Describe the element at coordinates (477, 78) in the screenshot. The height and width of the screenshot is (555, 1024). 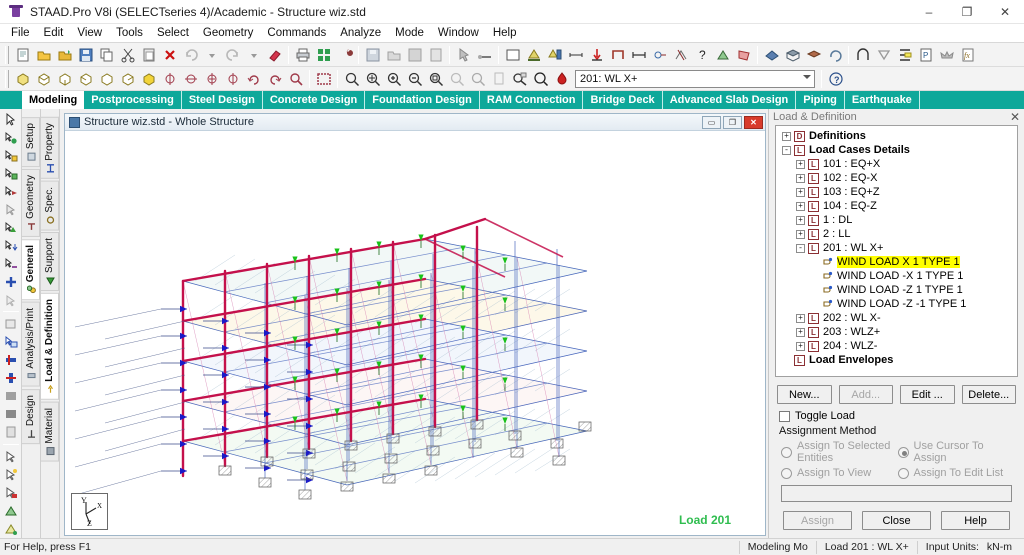
I see `zoom-previous-icon` at that location.